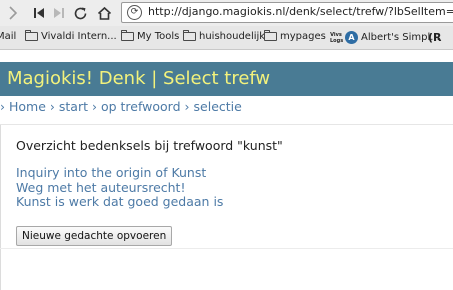  Describe the element at coordinates (218, 106) in the screenshot. I see `breadcrumb-selectie: selectie` at that location.